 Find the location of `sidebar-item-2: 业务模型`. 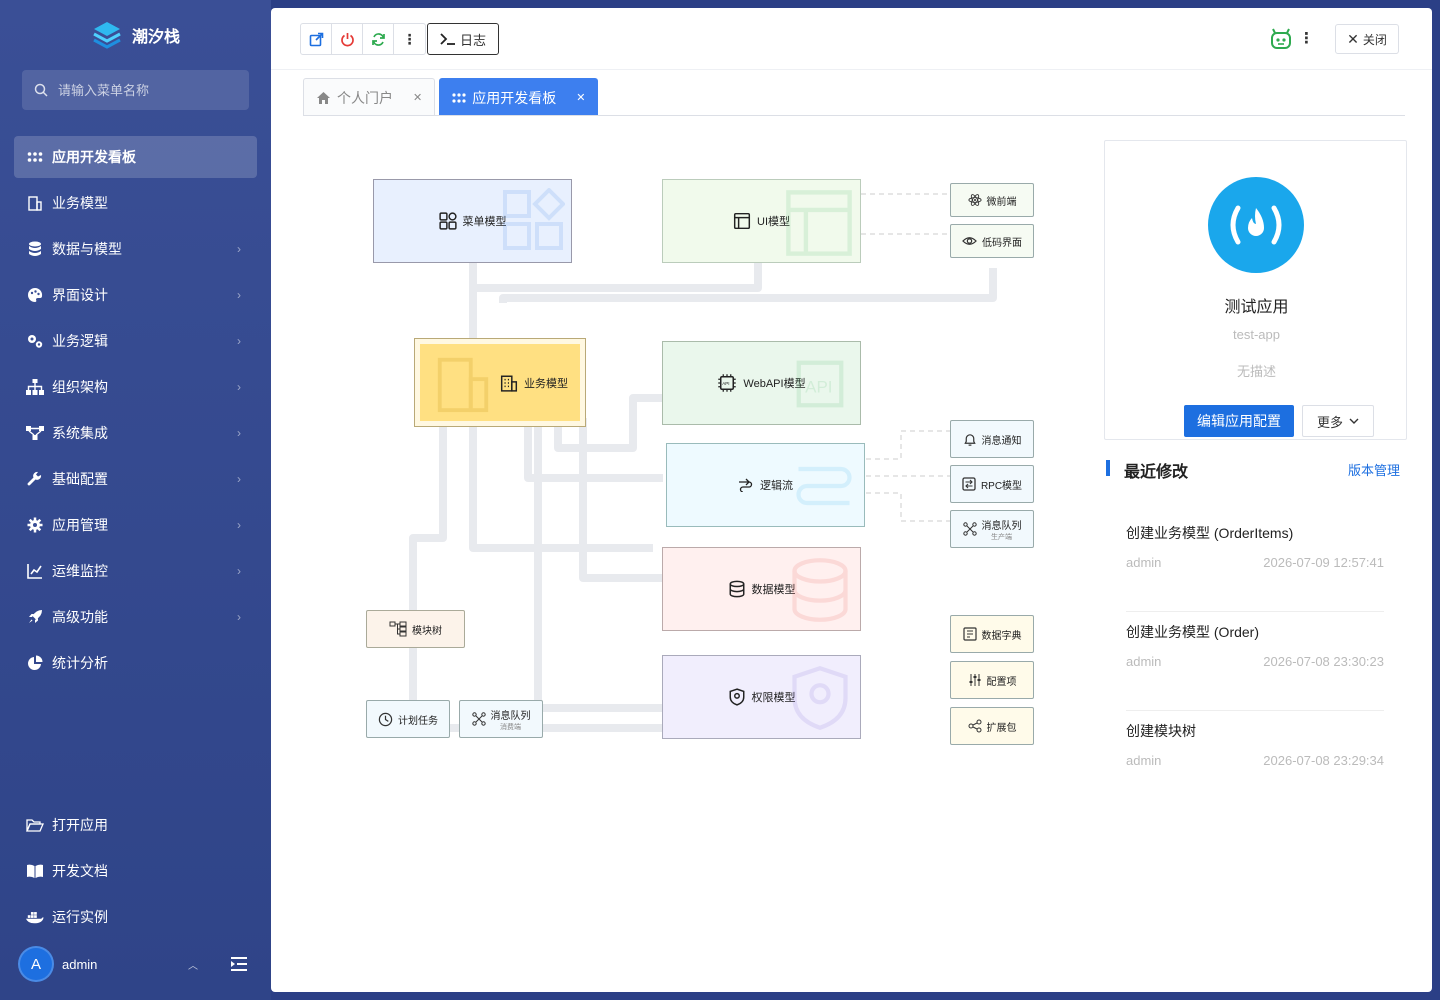

sidebar-item-2: 业务模型 is located at coordinates (135, 203).